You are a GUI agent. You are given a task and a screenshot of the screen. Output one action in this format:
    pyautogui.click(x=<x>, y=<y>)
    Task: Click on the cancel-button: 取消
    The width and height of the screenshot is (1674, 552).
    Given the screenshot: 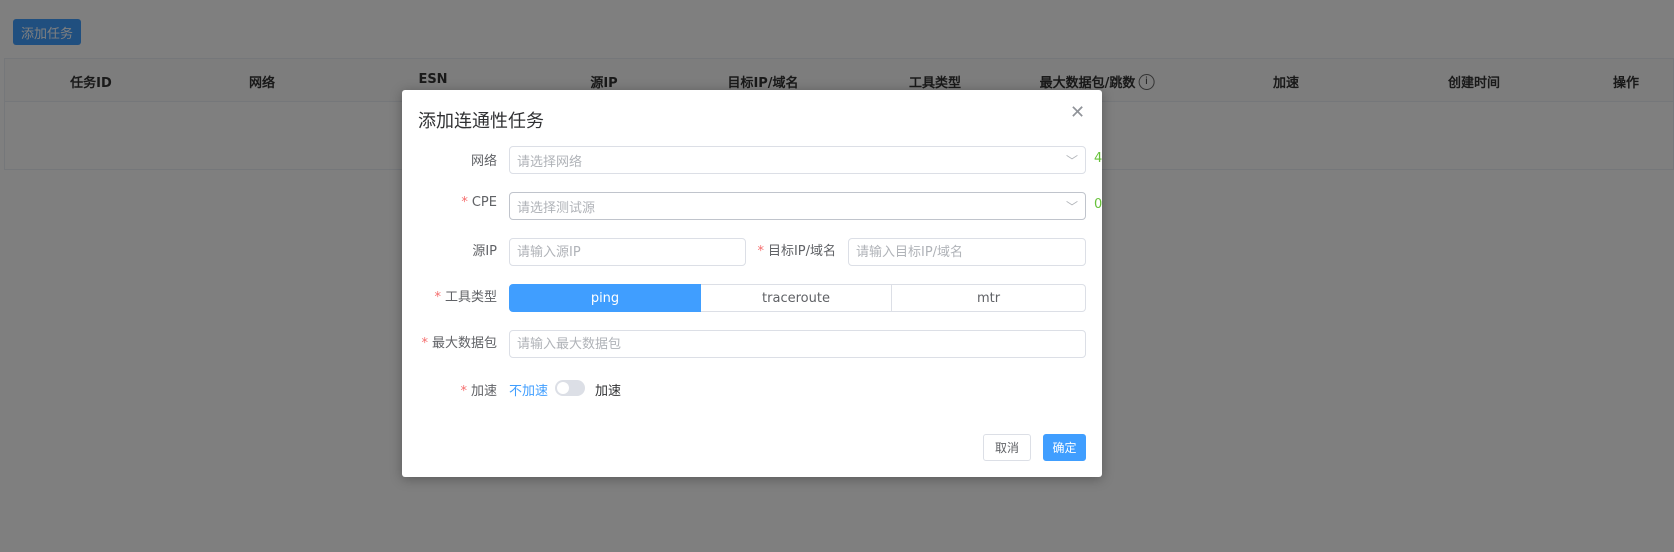 What is the action you would take?
    pyautogui.click(x=1007, y=447)
    